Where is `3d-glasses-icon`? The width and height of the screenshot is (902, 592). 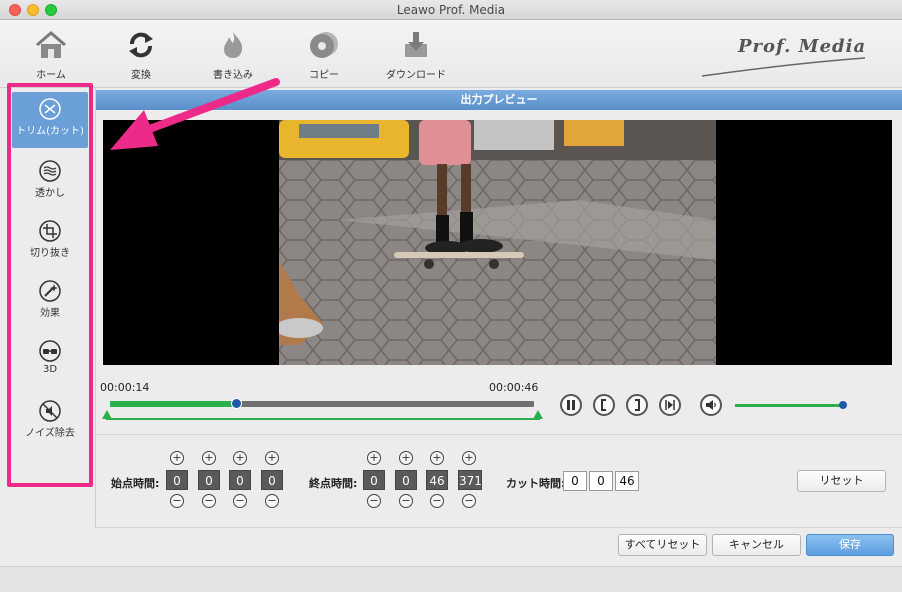
3d-glasses-icon is located at coordinates (50, 351).